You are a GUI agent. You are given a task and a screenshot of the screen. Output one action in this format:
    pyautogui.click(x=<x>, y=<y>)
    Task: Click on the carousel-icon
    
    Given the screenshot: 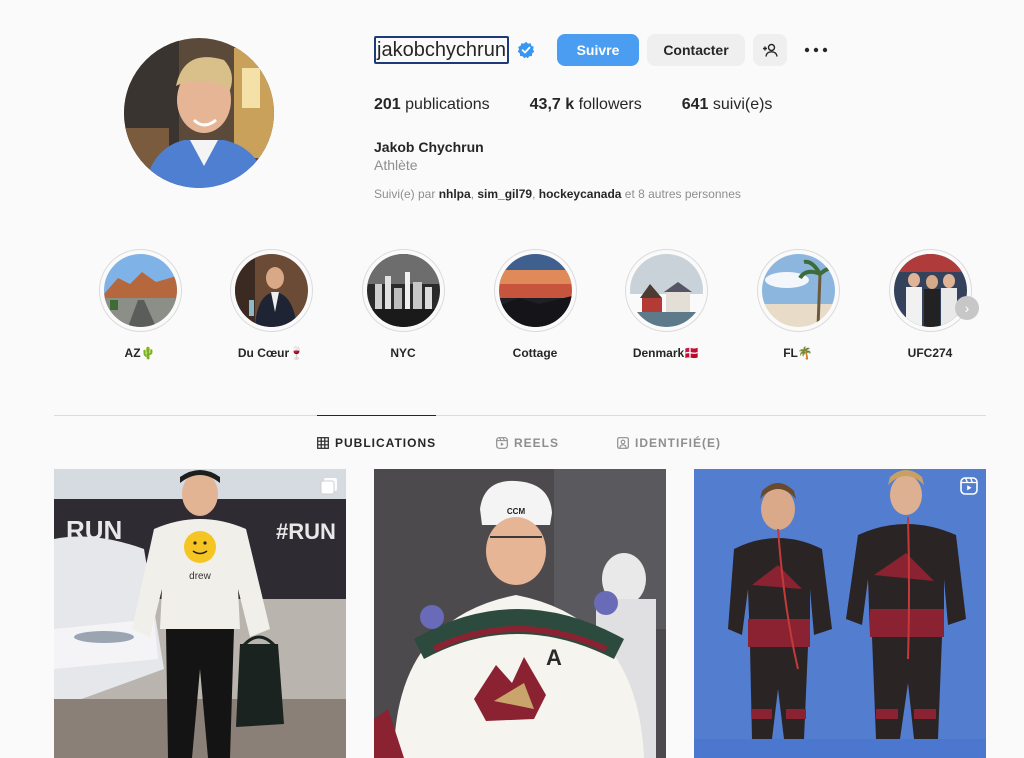 What is the action you would take?
    pyautogui.click(x=329, y=486)
    